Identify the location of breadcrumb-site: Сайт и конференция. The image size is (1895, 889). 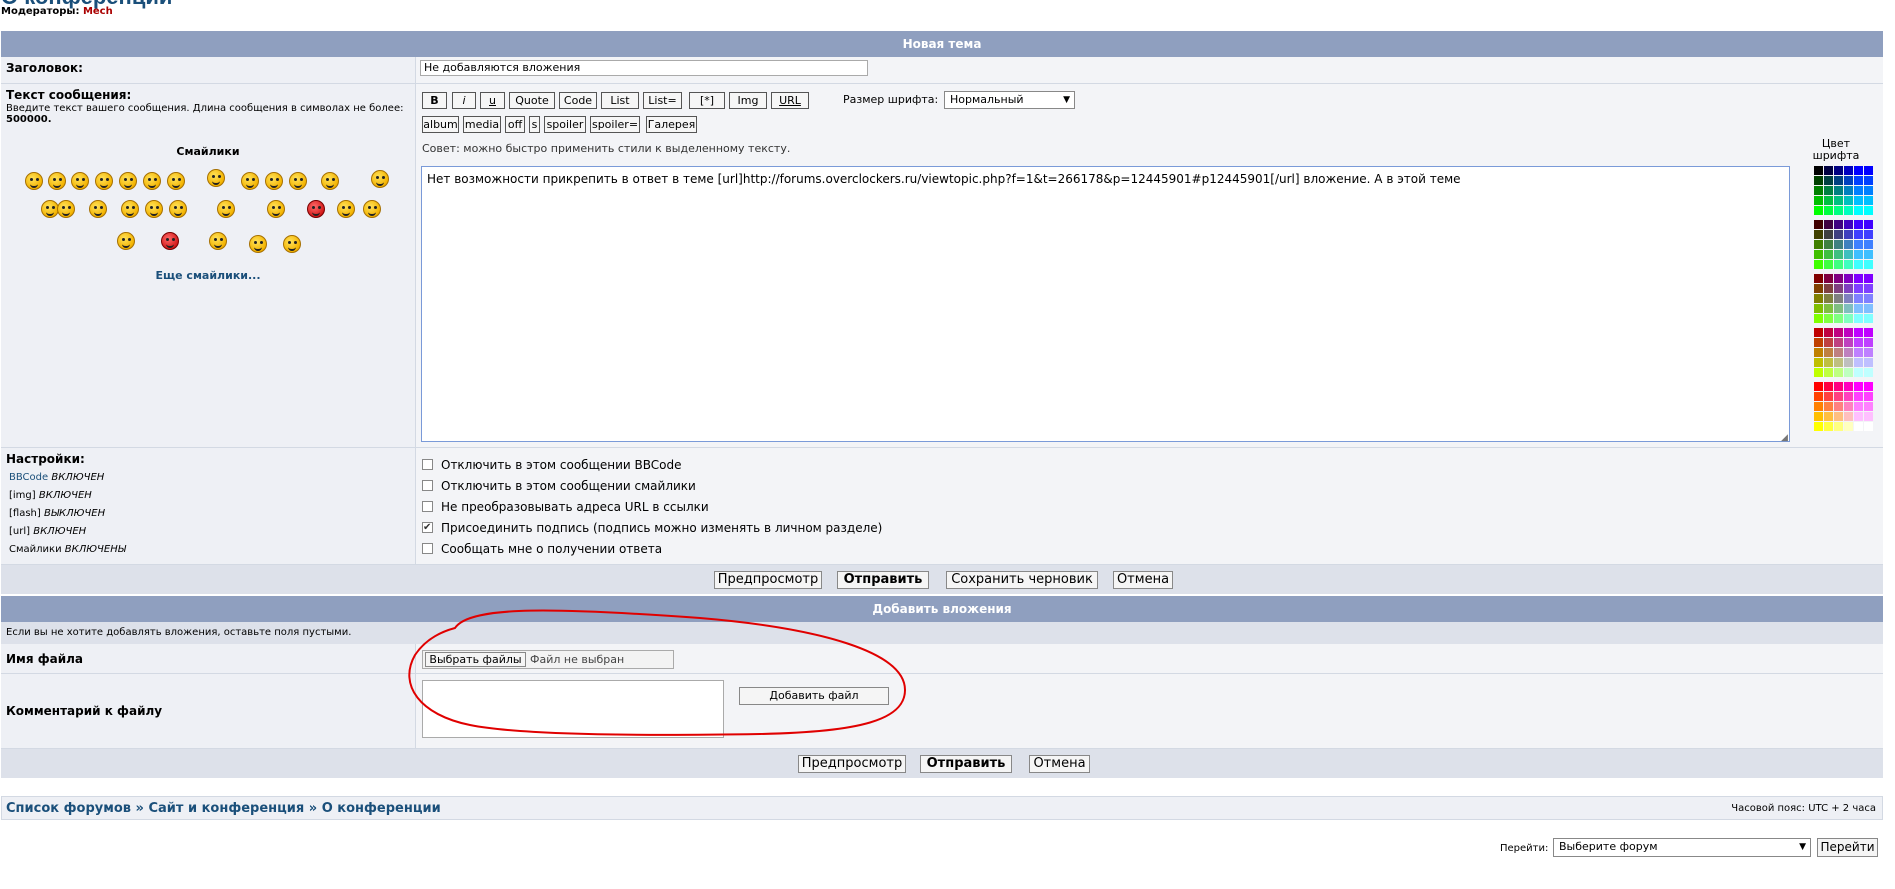
(226, 808).